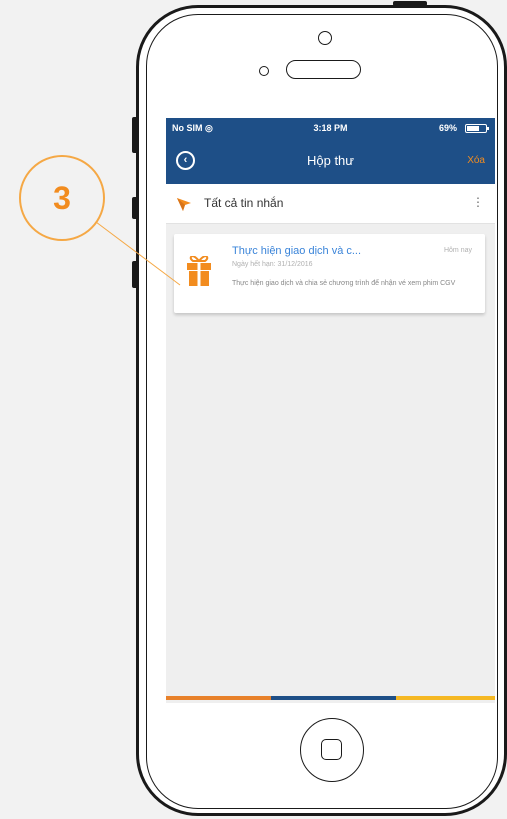  Describe the element at coordinates (138, 253) in the screenshot. I see `callout-line` at that location.